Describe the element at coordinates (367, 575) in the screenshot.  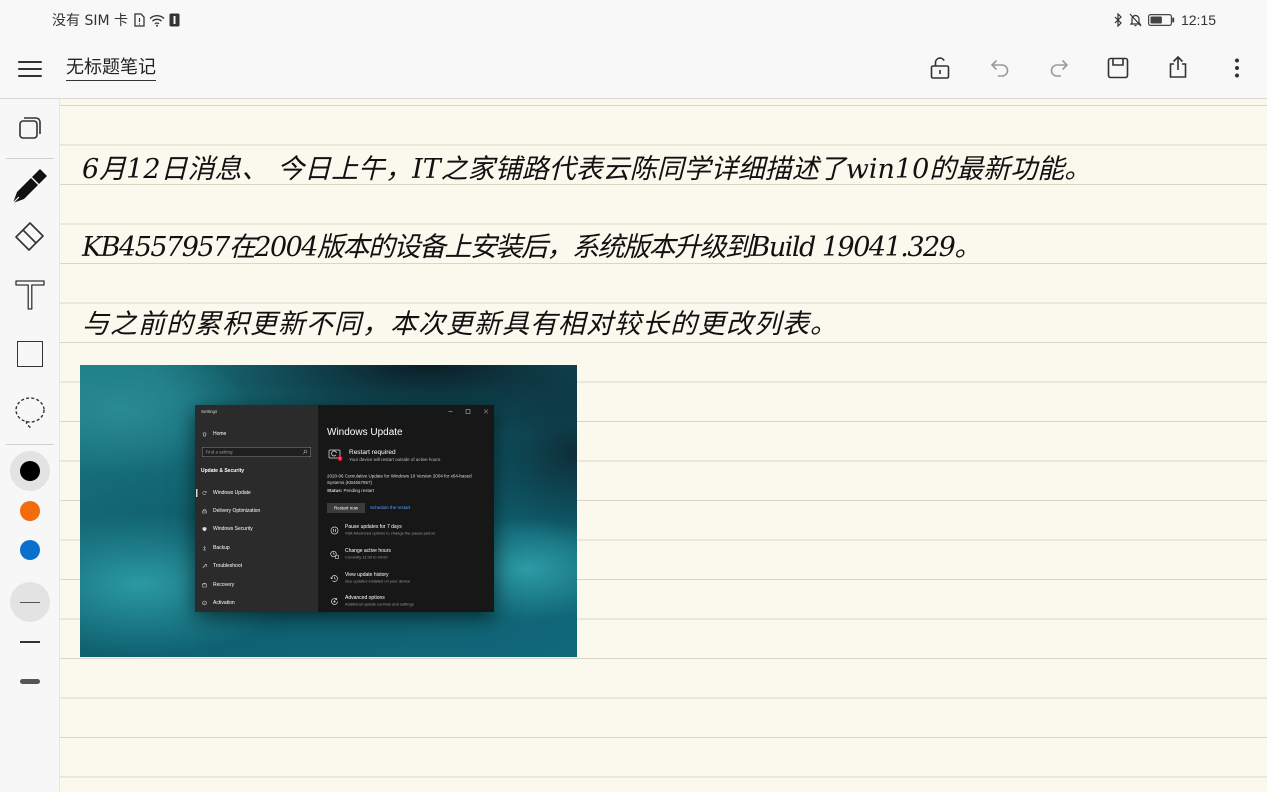
I see `option-title: View update history` at that location.